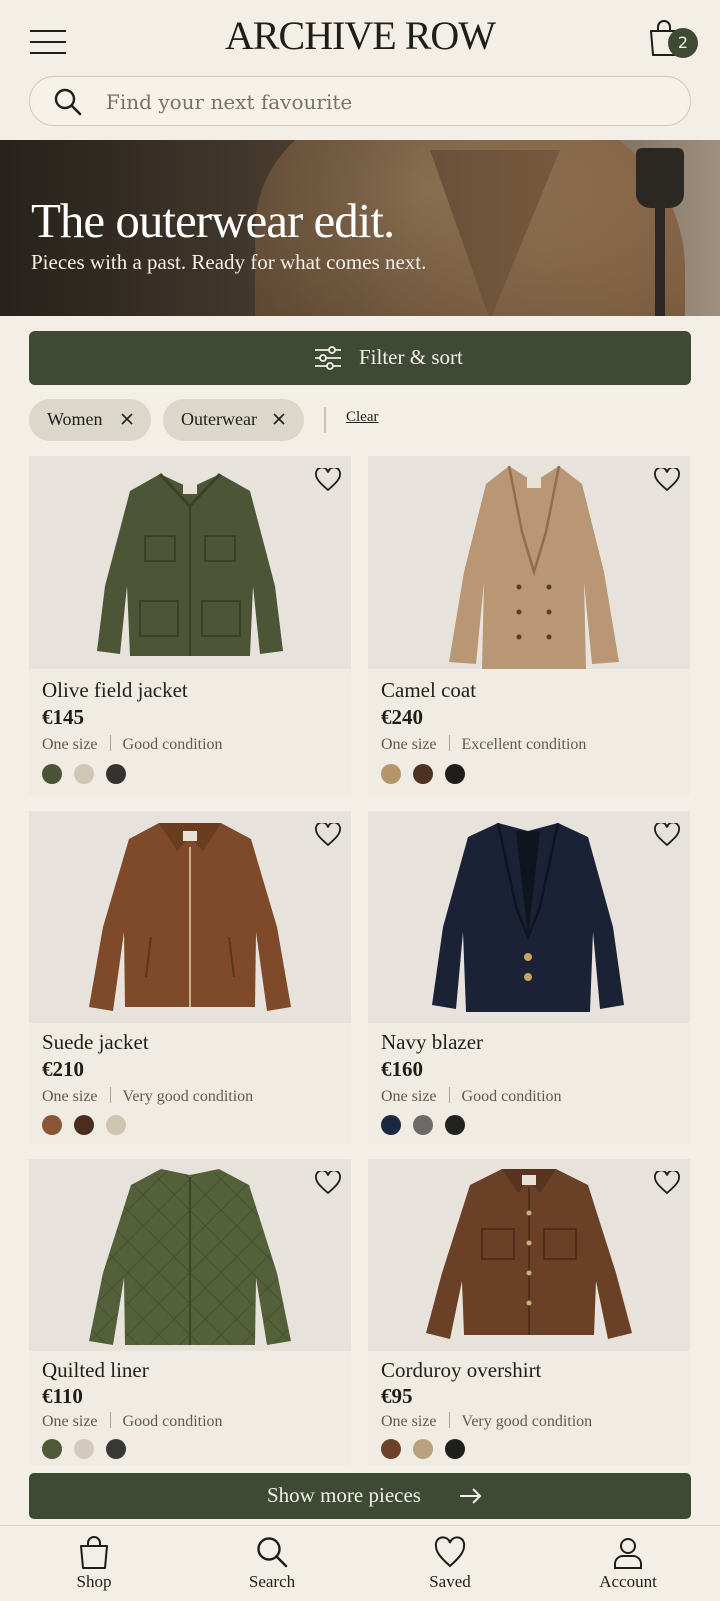  What do you see at coordinates (534, 567) in the screenshot?
I see `camel-coat-image` at bounding box center [534, 567].